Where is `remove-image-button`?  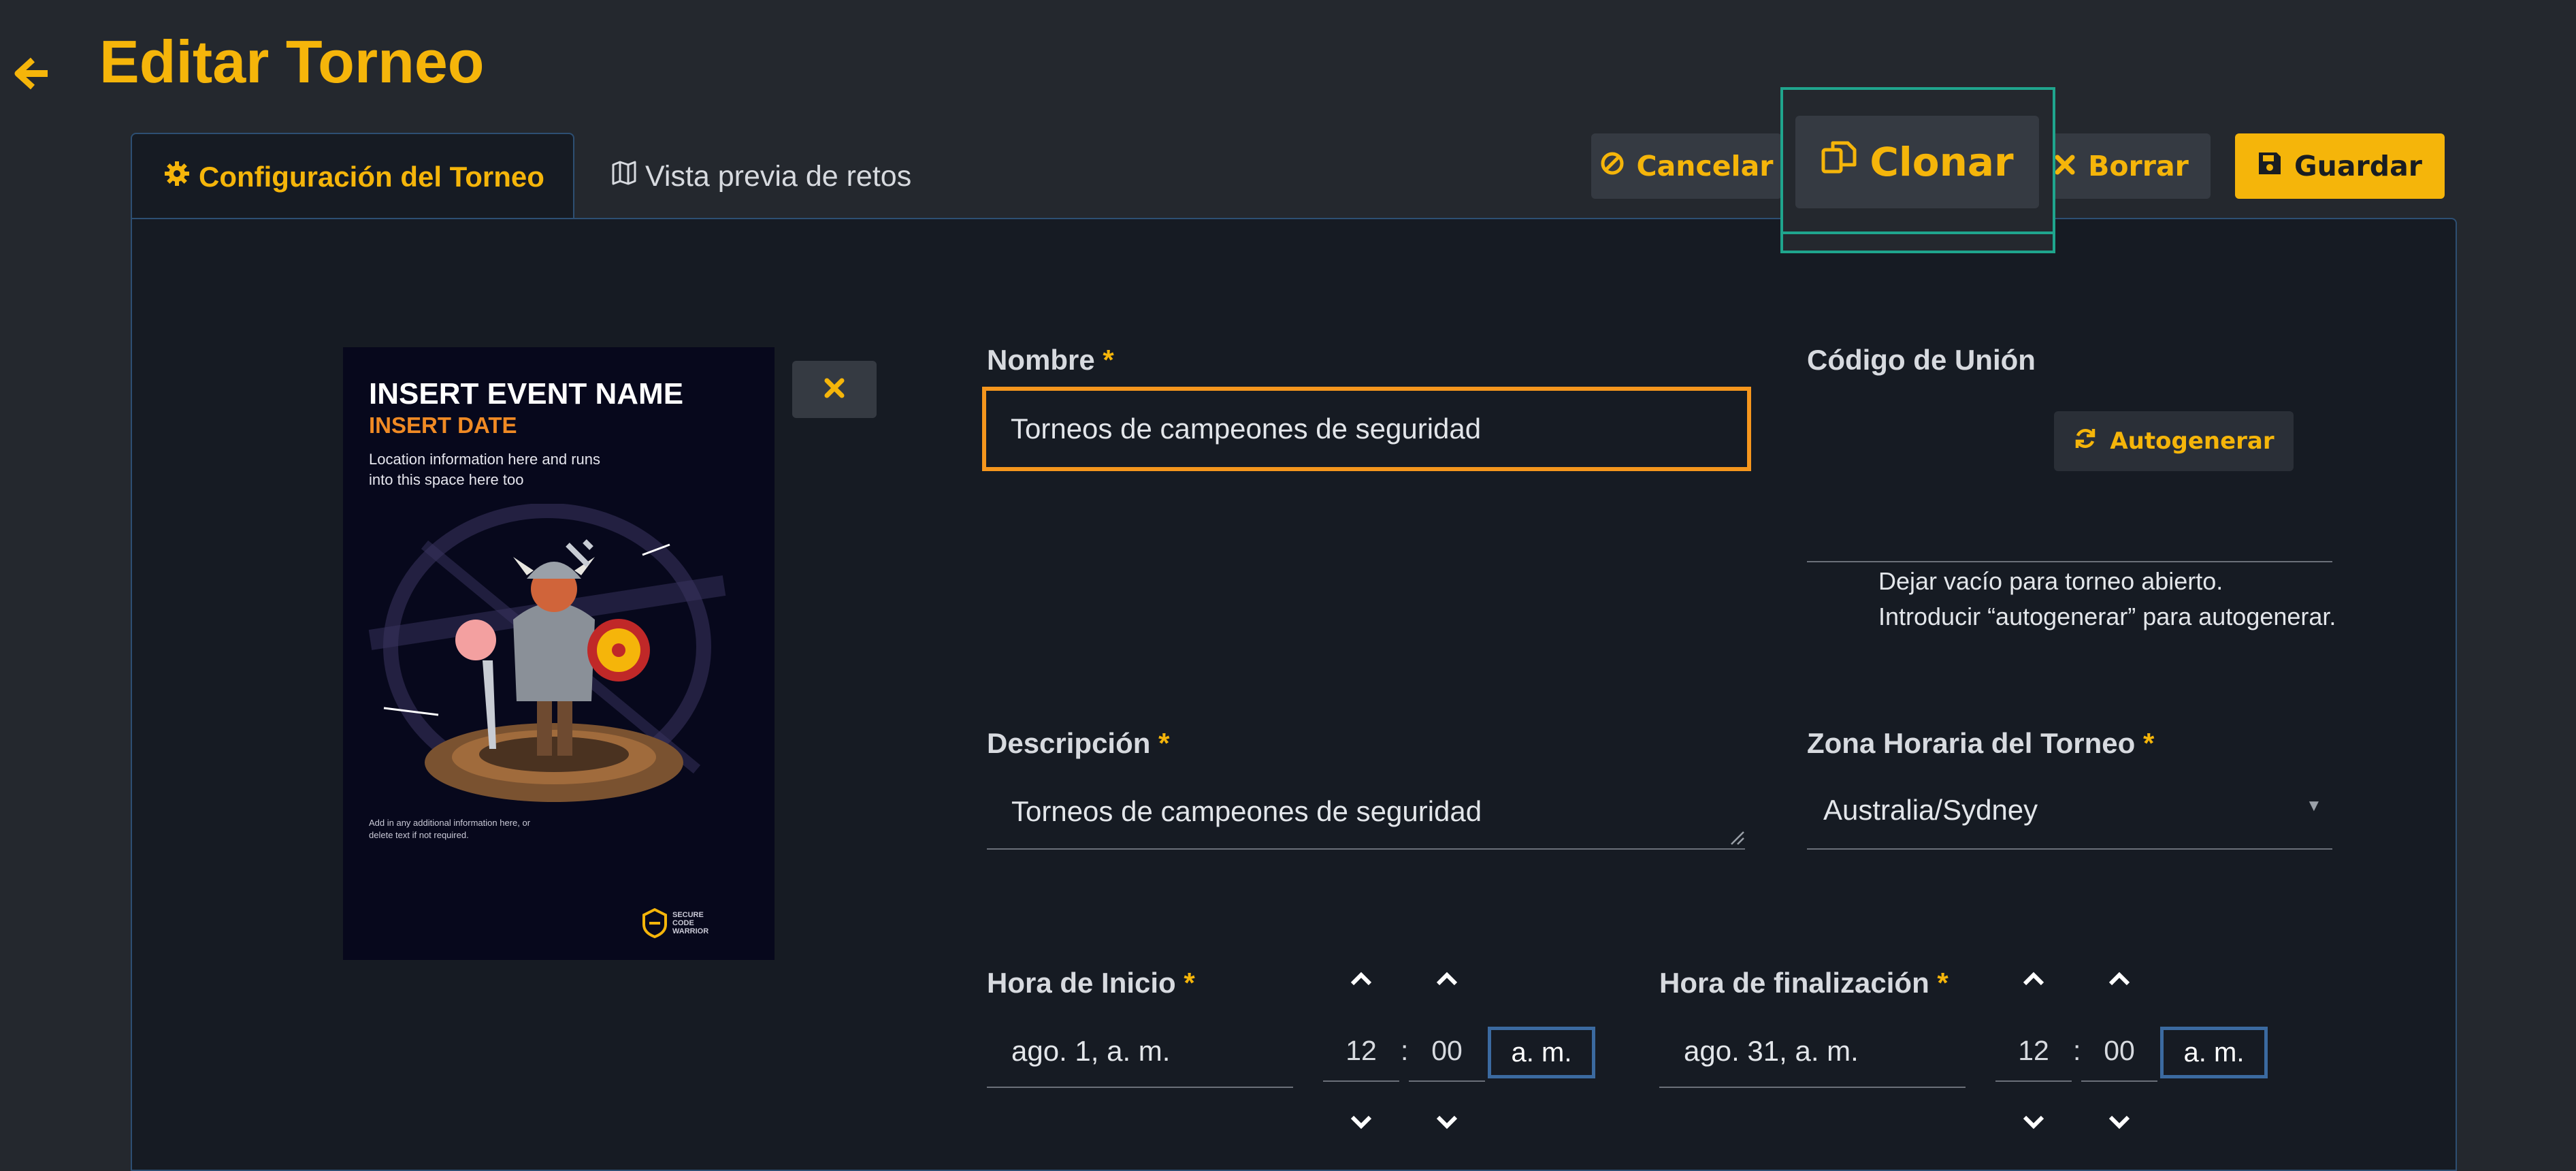 remove-image-button is located at coordinates (834, 389).